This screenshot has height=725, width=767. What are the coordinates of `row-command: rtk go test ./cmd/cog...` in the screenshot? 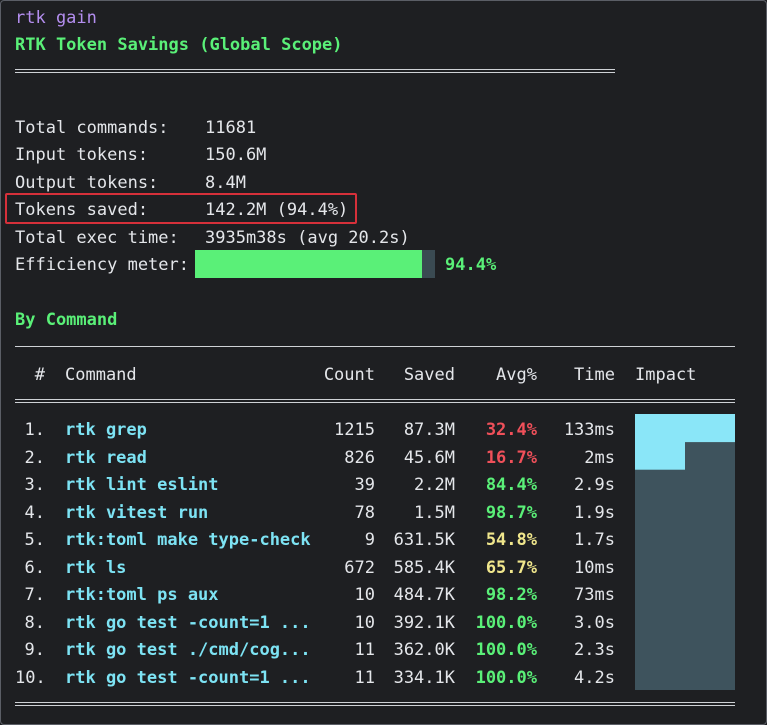 It's located at (188, 650).